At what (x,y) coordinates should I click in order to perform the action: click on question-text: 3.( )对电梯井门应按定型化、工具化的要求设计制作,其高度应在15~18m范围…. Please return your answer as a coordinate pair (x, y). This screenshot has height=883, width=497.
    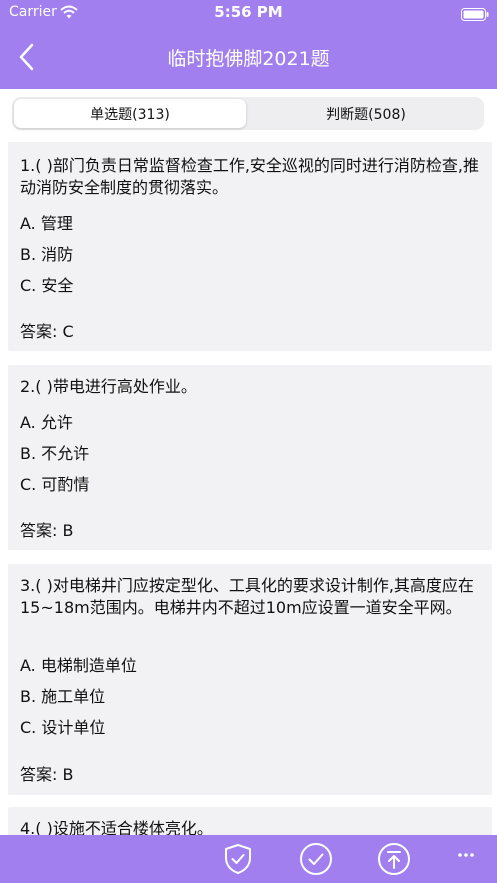
    Looking at the image, I should click on (247, 596).